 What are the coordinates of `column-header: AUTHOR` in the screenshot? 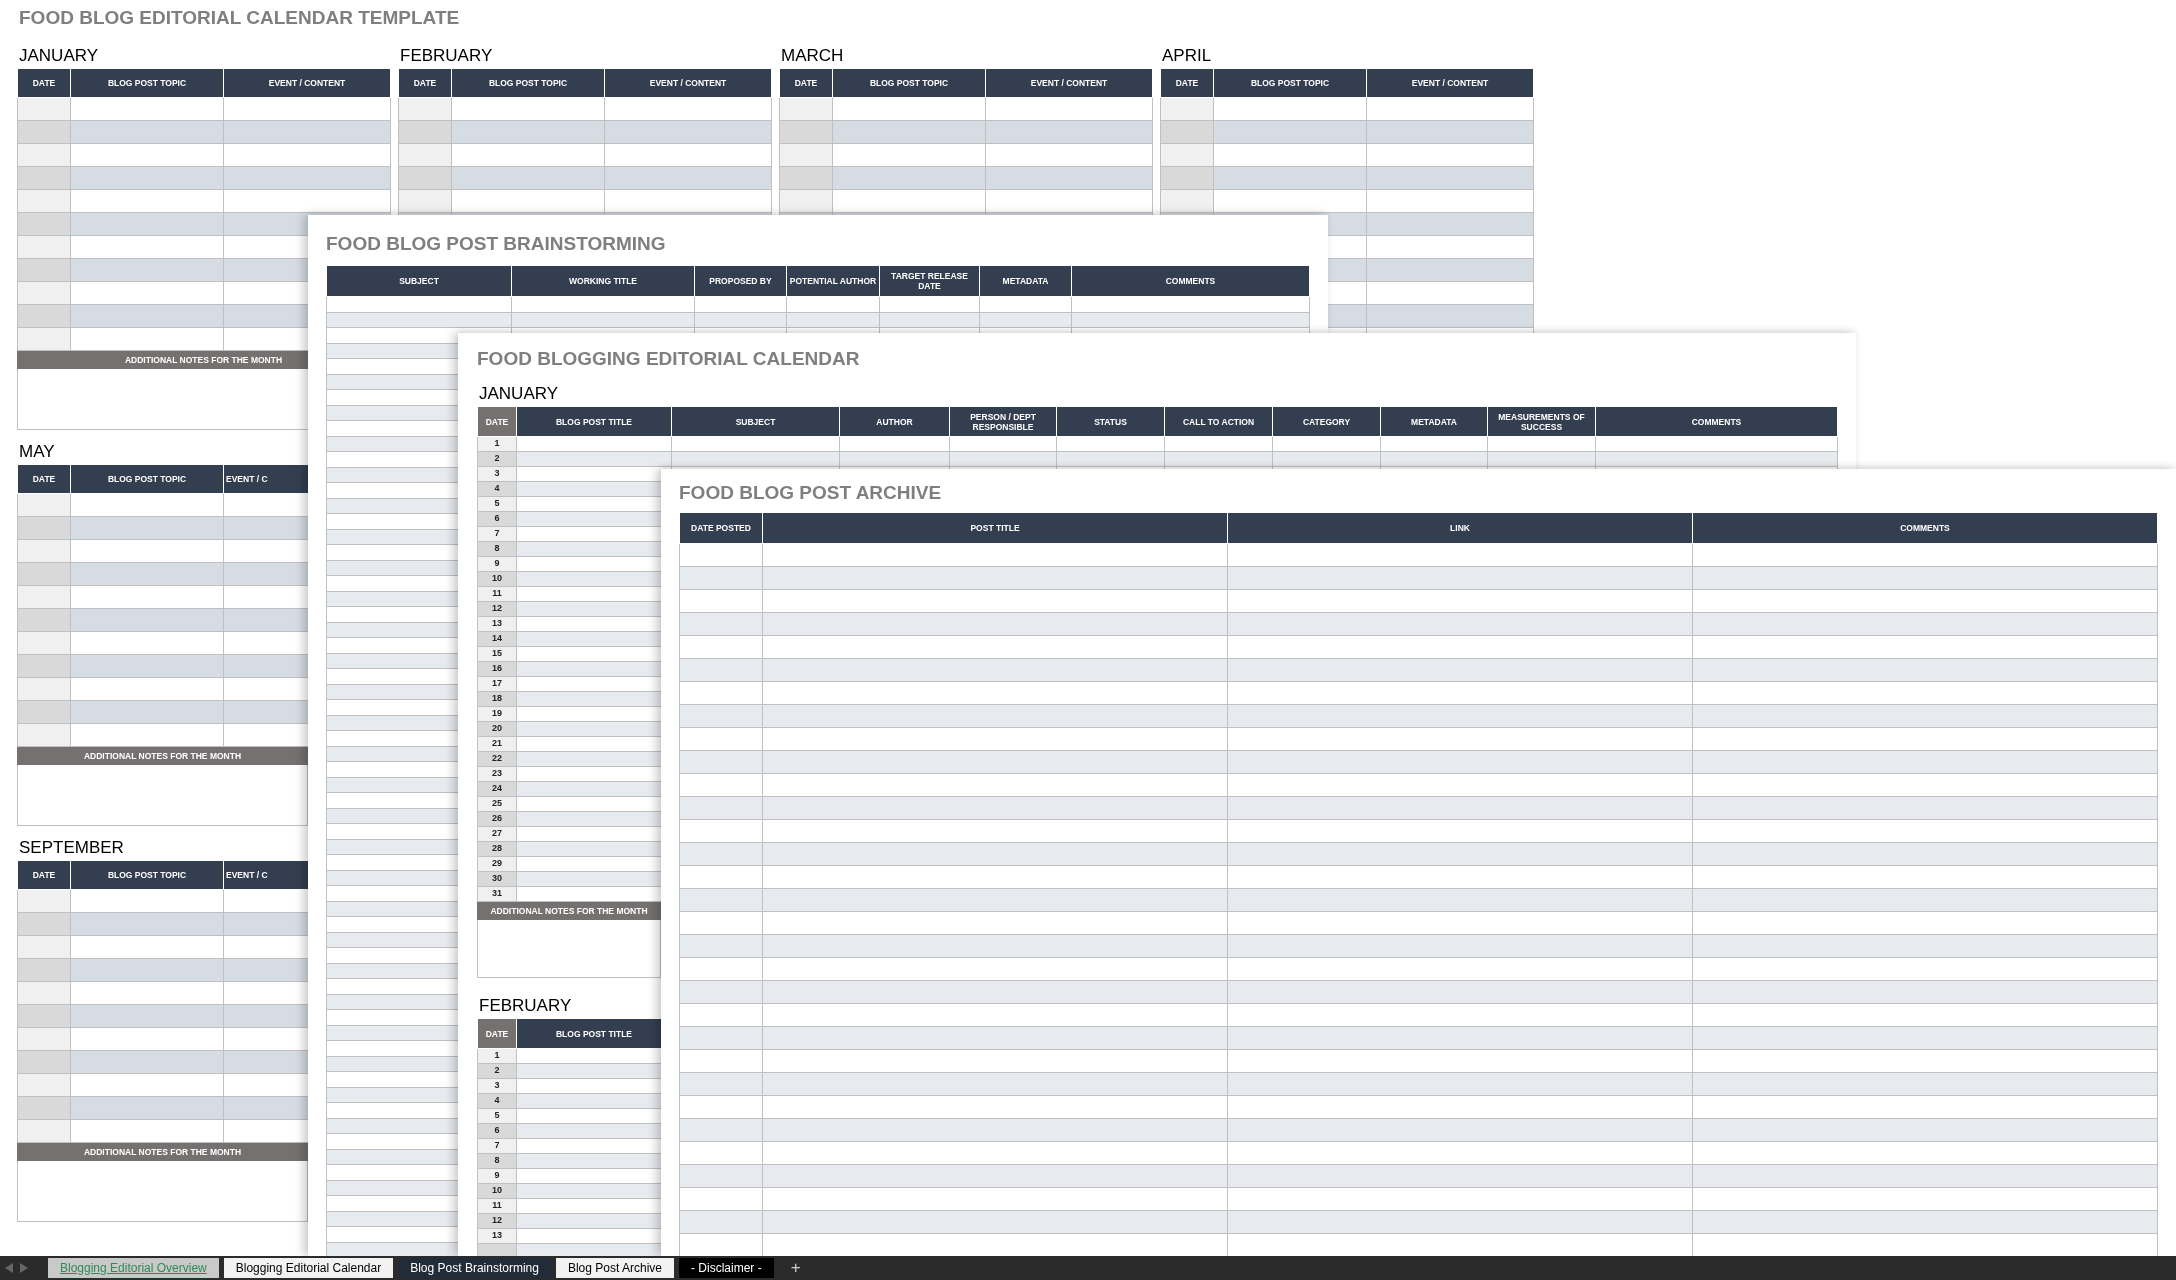 It's located at (894, 421).